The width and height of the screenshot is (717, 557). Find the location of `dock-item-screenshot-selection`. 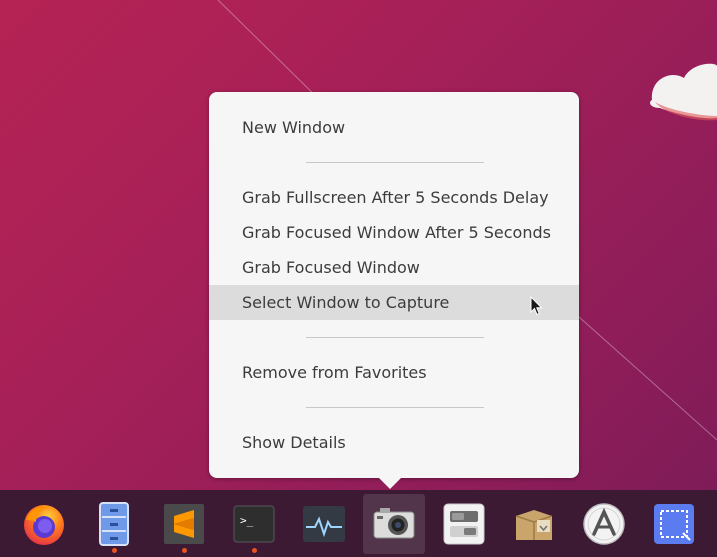

dock-item-screenshot-selection is located at coordinates (674, 524).